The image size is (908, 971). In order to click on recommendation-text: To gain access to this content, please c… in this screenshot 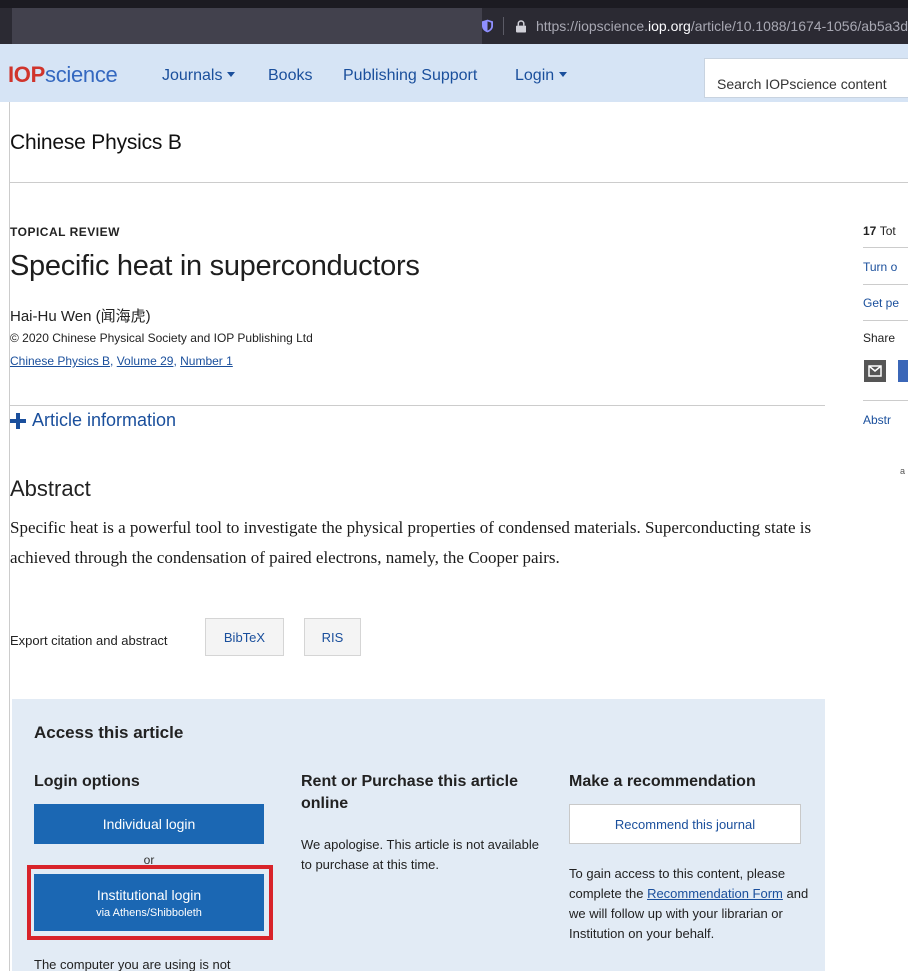, I will do `click(689, 903)`.